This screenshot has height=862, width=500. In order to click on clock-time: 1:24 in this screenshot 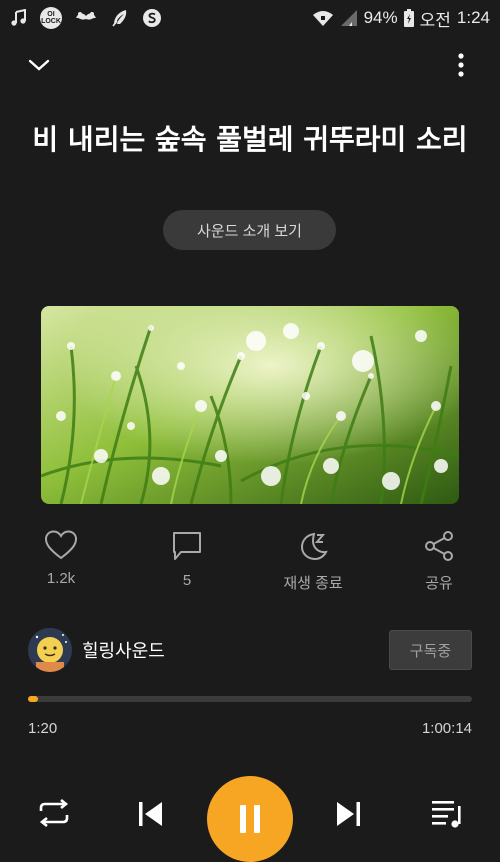, I will do `click(473, 17)`.